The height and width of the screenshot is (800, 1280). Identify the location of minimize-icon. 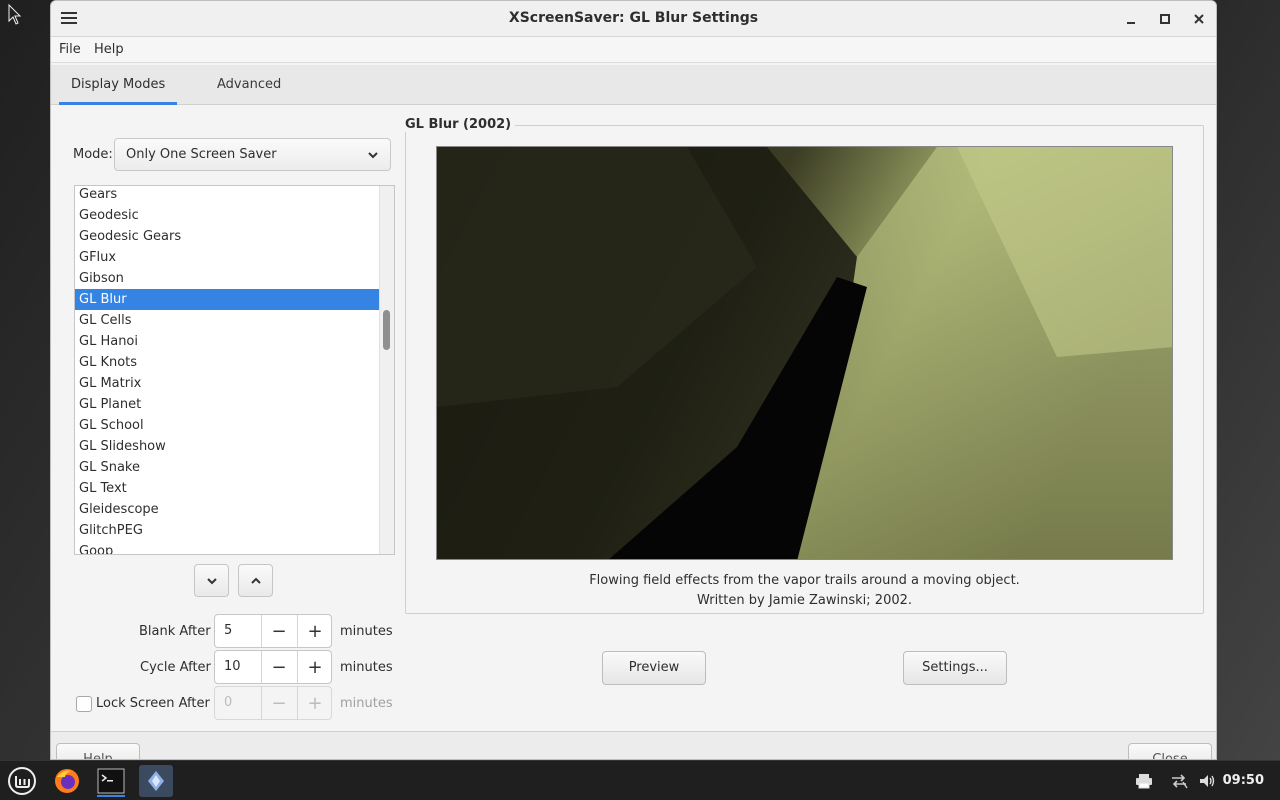
(1131, 19).